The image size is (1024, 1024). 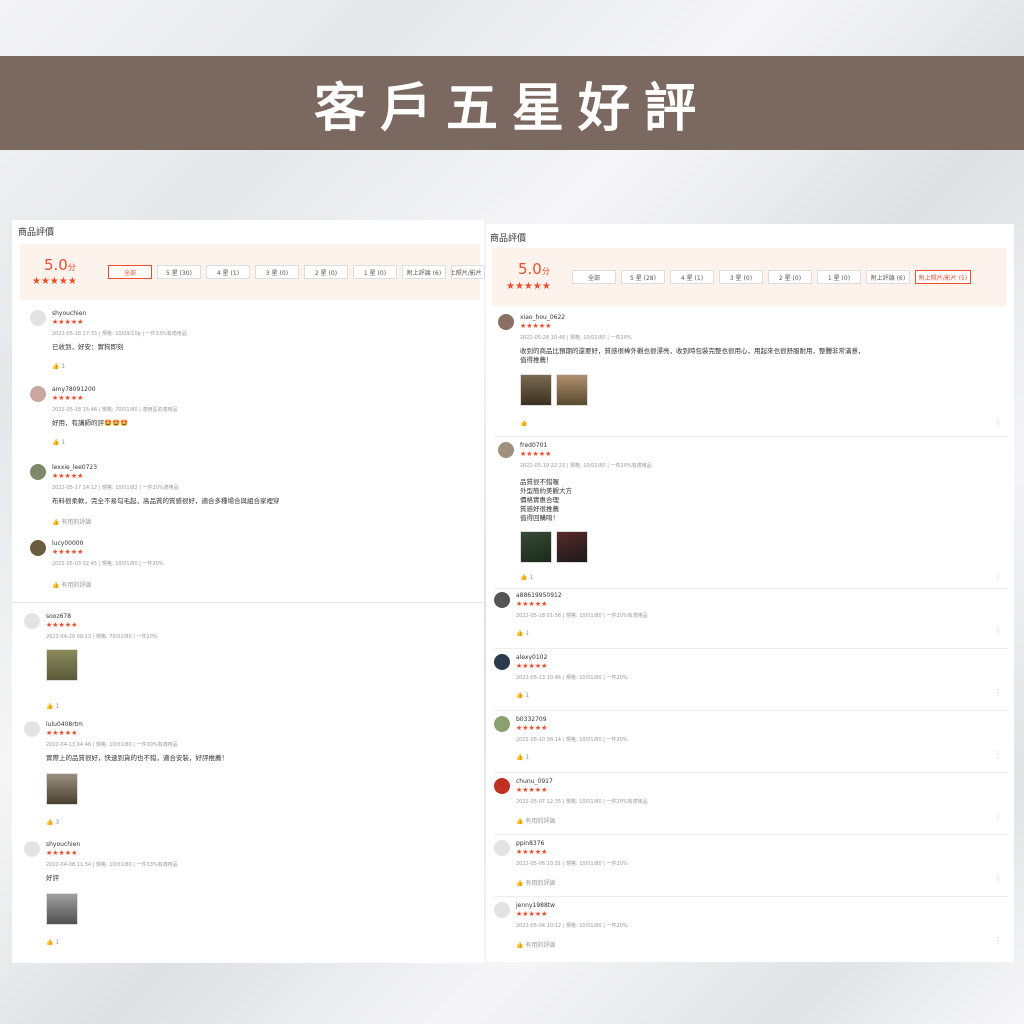 What do you see at coordinates (576, 338) in the screenshot?
I see `review-meta: 2022-05-28 10:46 | 規格: 10/01/80 | 一件20%` at bounding box center [576, 338].